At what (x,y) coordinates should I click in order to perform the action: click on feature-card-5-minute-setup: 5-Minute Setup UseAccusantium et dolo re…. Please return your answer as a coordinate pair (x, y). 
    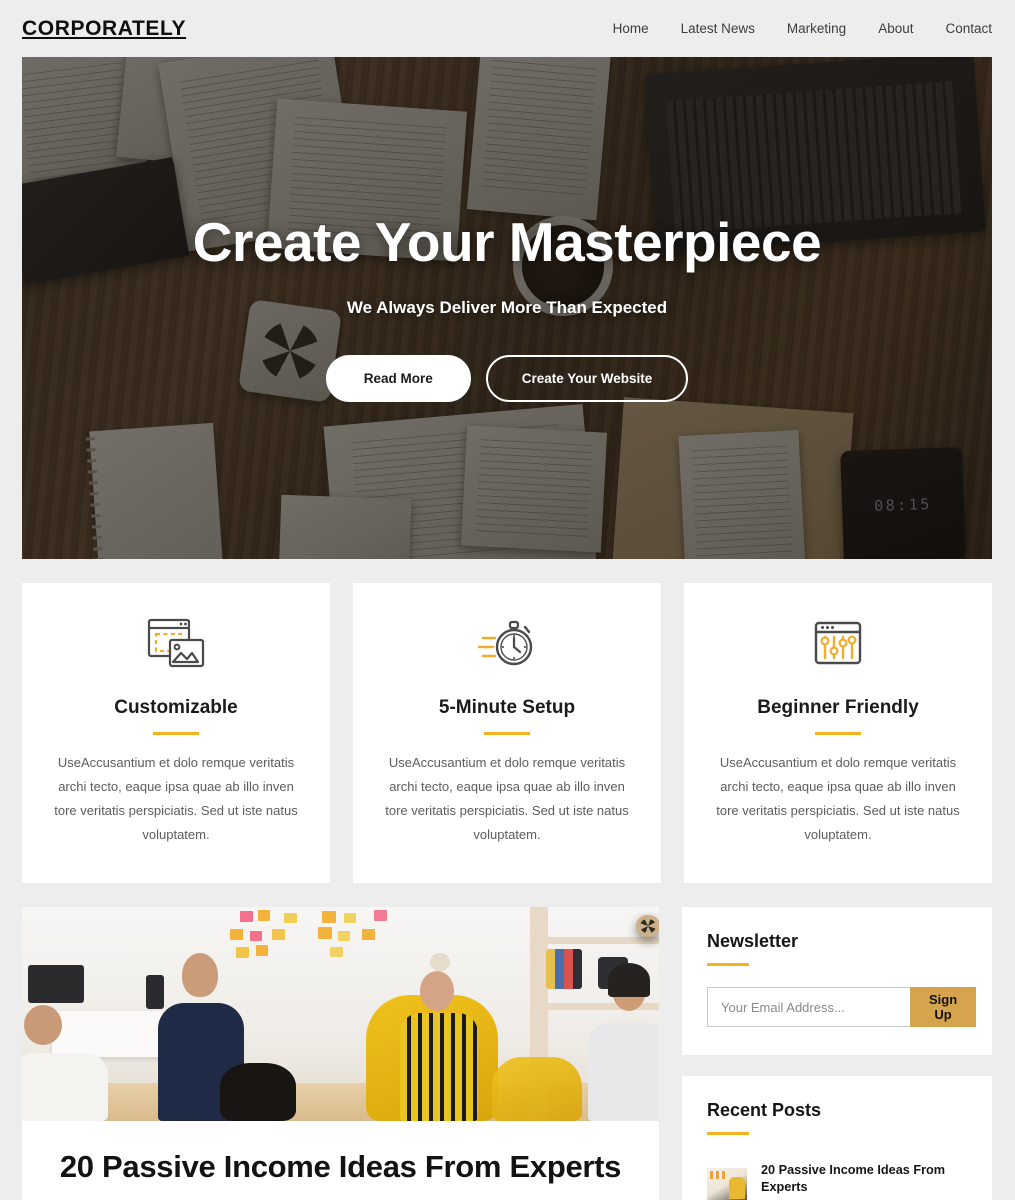
    Looking at the image, I should click on (507, 733).